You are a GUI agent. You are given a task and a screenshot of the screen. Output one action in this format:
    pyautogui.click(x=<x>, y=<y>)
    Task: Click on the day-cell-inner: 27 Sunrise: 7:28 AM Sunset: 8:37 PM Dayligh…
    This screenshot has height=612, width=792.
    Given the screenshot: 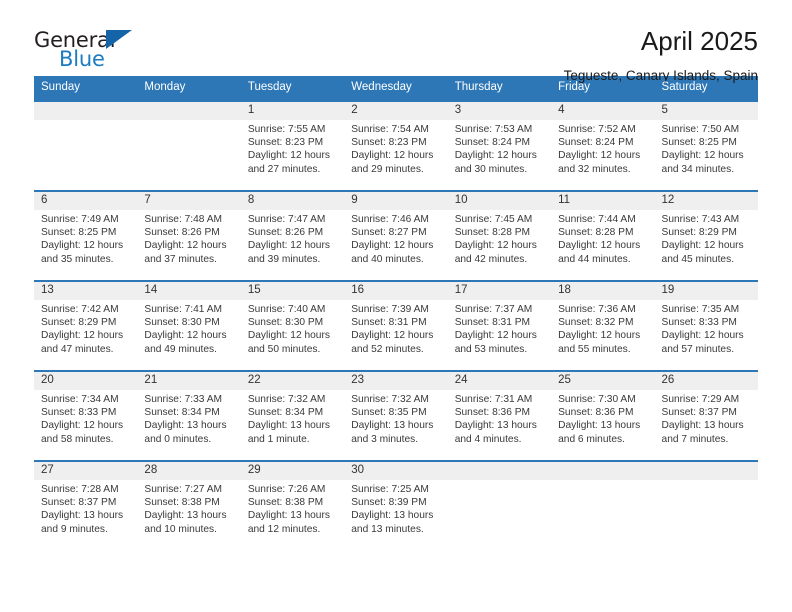 What is the action you would take?
    pyautogui.click(x=86, y=506)
    